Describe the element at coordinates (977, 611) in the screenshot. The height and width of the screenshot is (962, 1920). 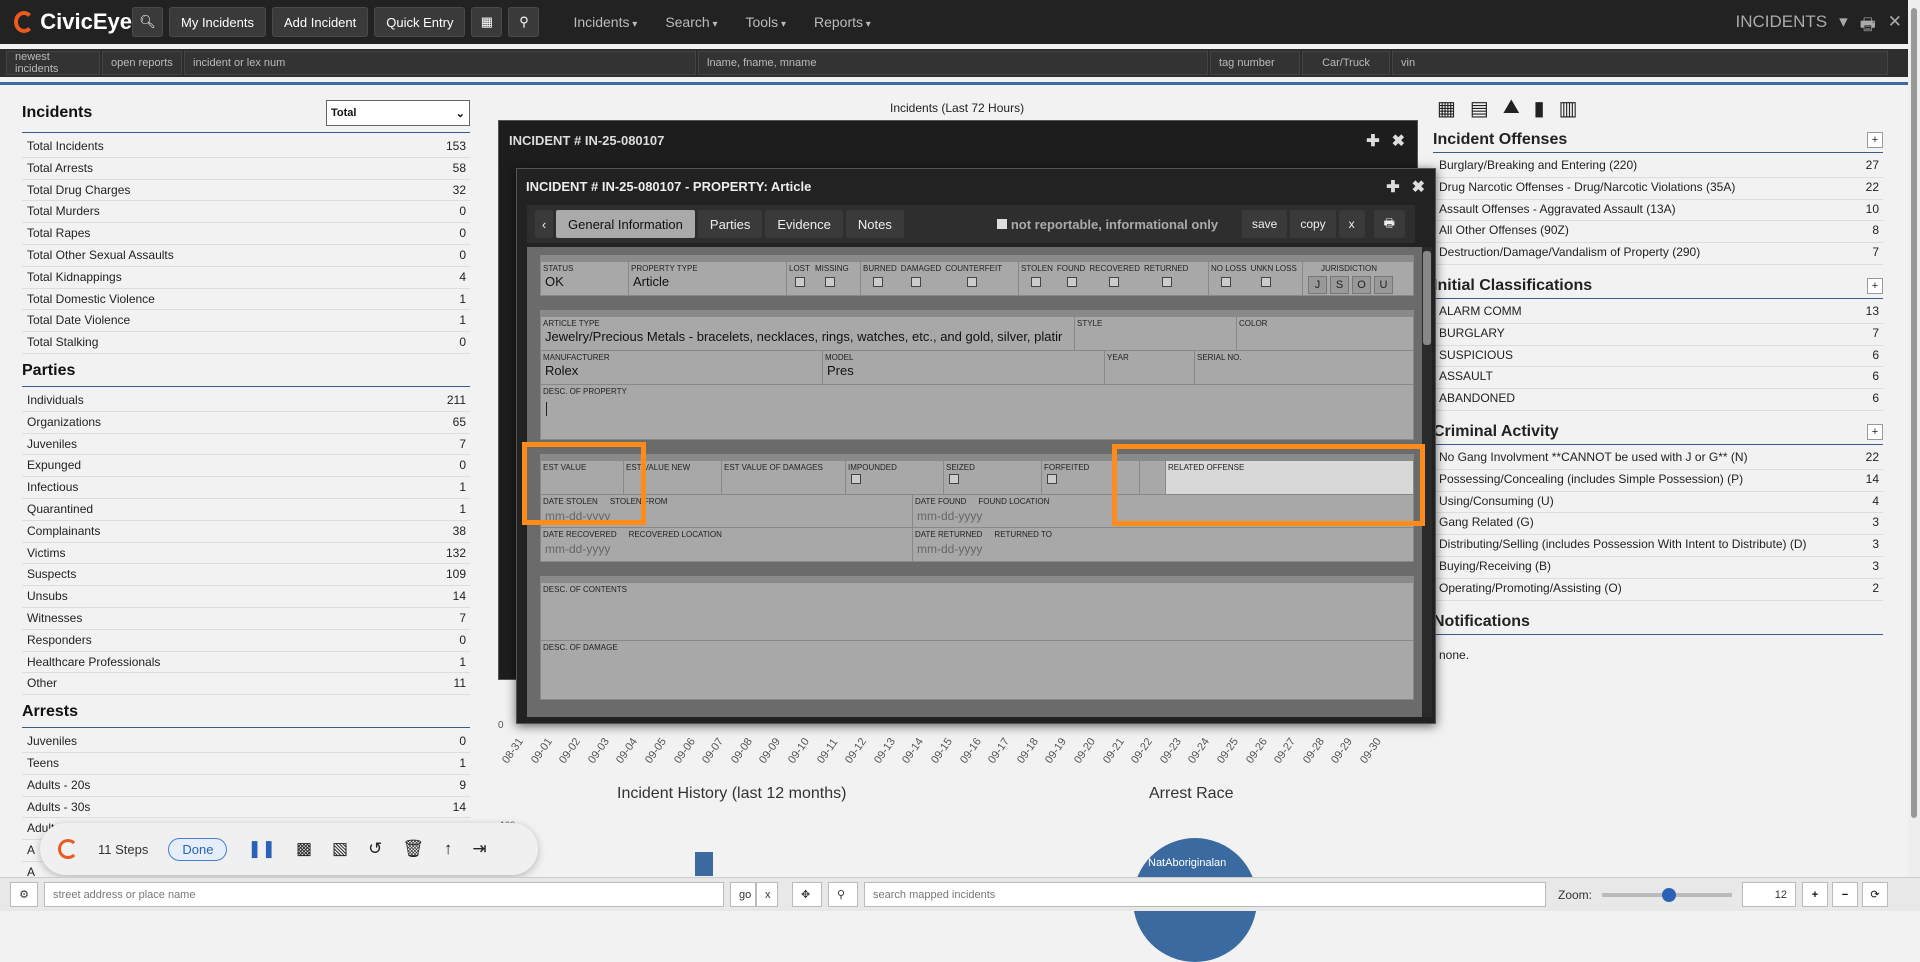
I see `contents-field: DESC. OF CONTENTS` at that location.